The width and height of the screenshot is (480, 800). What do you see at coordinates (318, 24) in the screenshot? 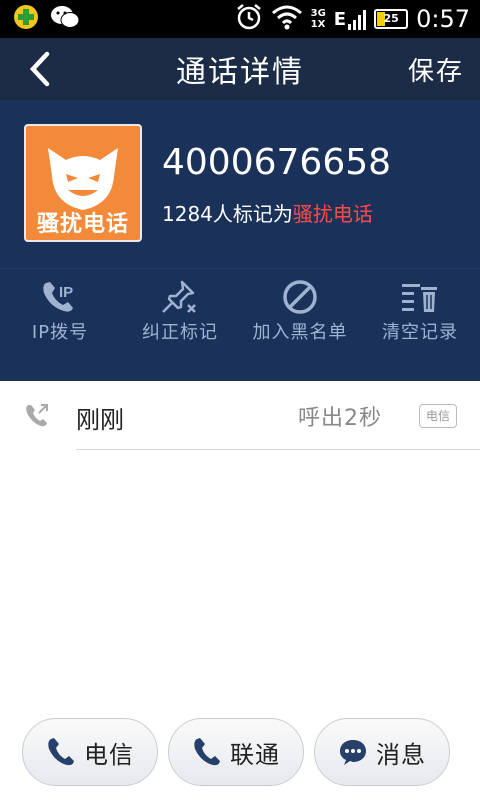
I see `network-bottom-label: 1X` at bounding box center [318, 24].